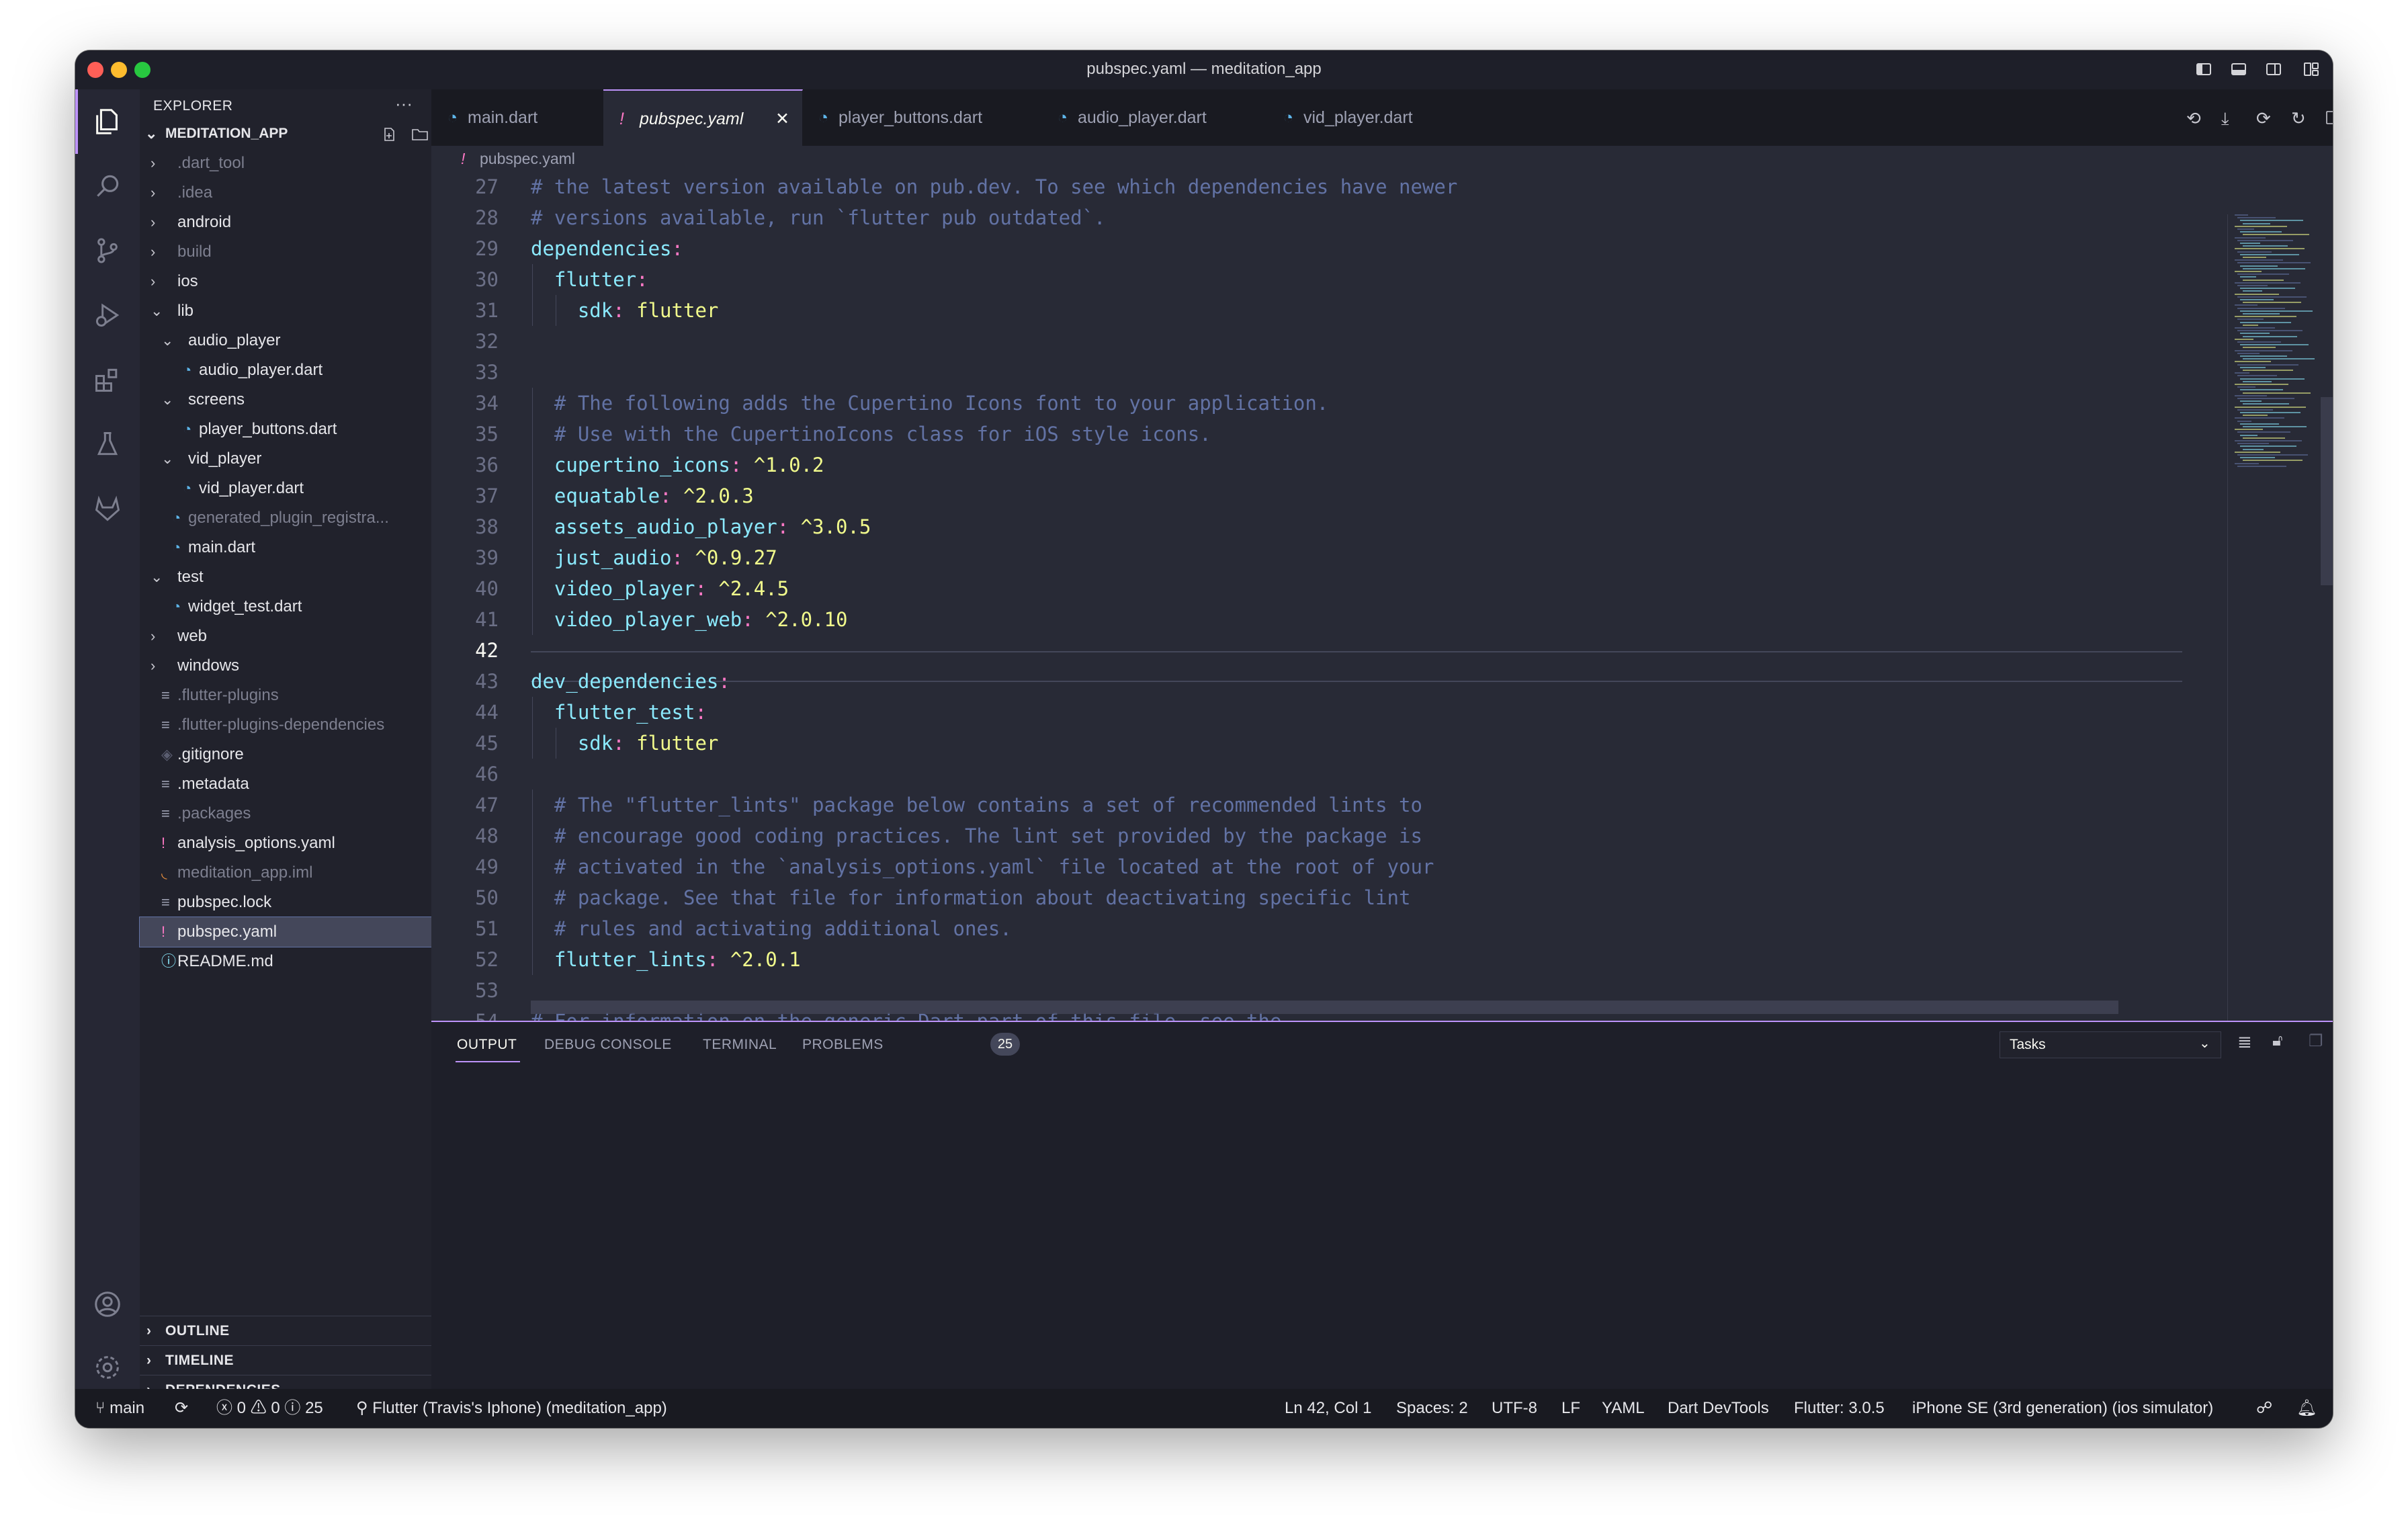 Image resolution: width=2408 pixels, height=1528 pixels. I want to click on tree-folder: ⌄ vid_player, so click(285, 459).